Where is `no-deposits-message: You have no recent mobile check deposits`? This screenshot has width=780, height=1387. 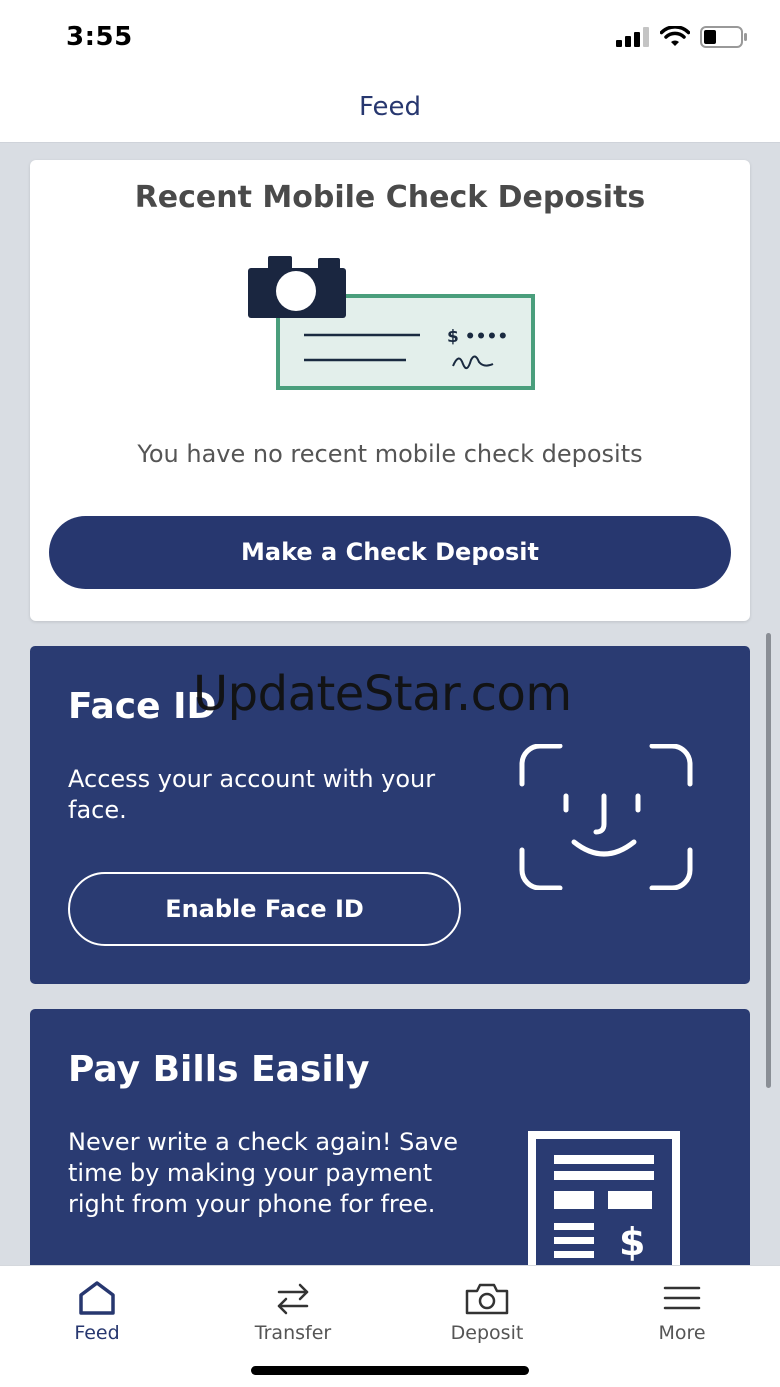 no-deposits-message: You have no recent mobile check deposits is located at coordinates (390, 454).